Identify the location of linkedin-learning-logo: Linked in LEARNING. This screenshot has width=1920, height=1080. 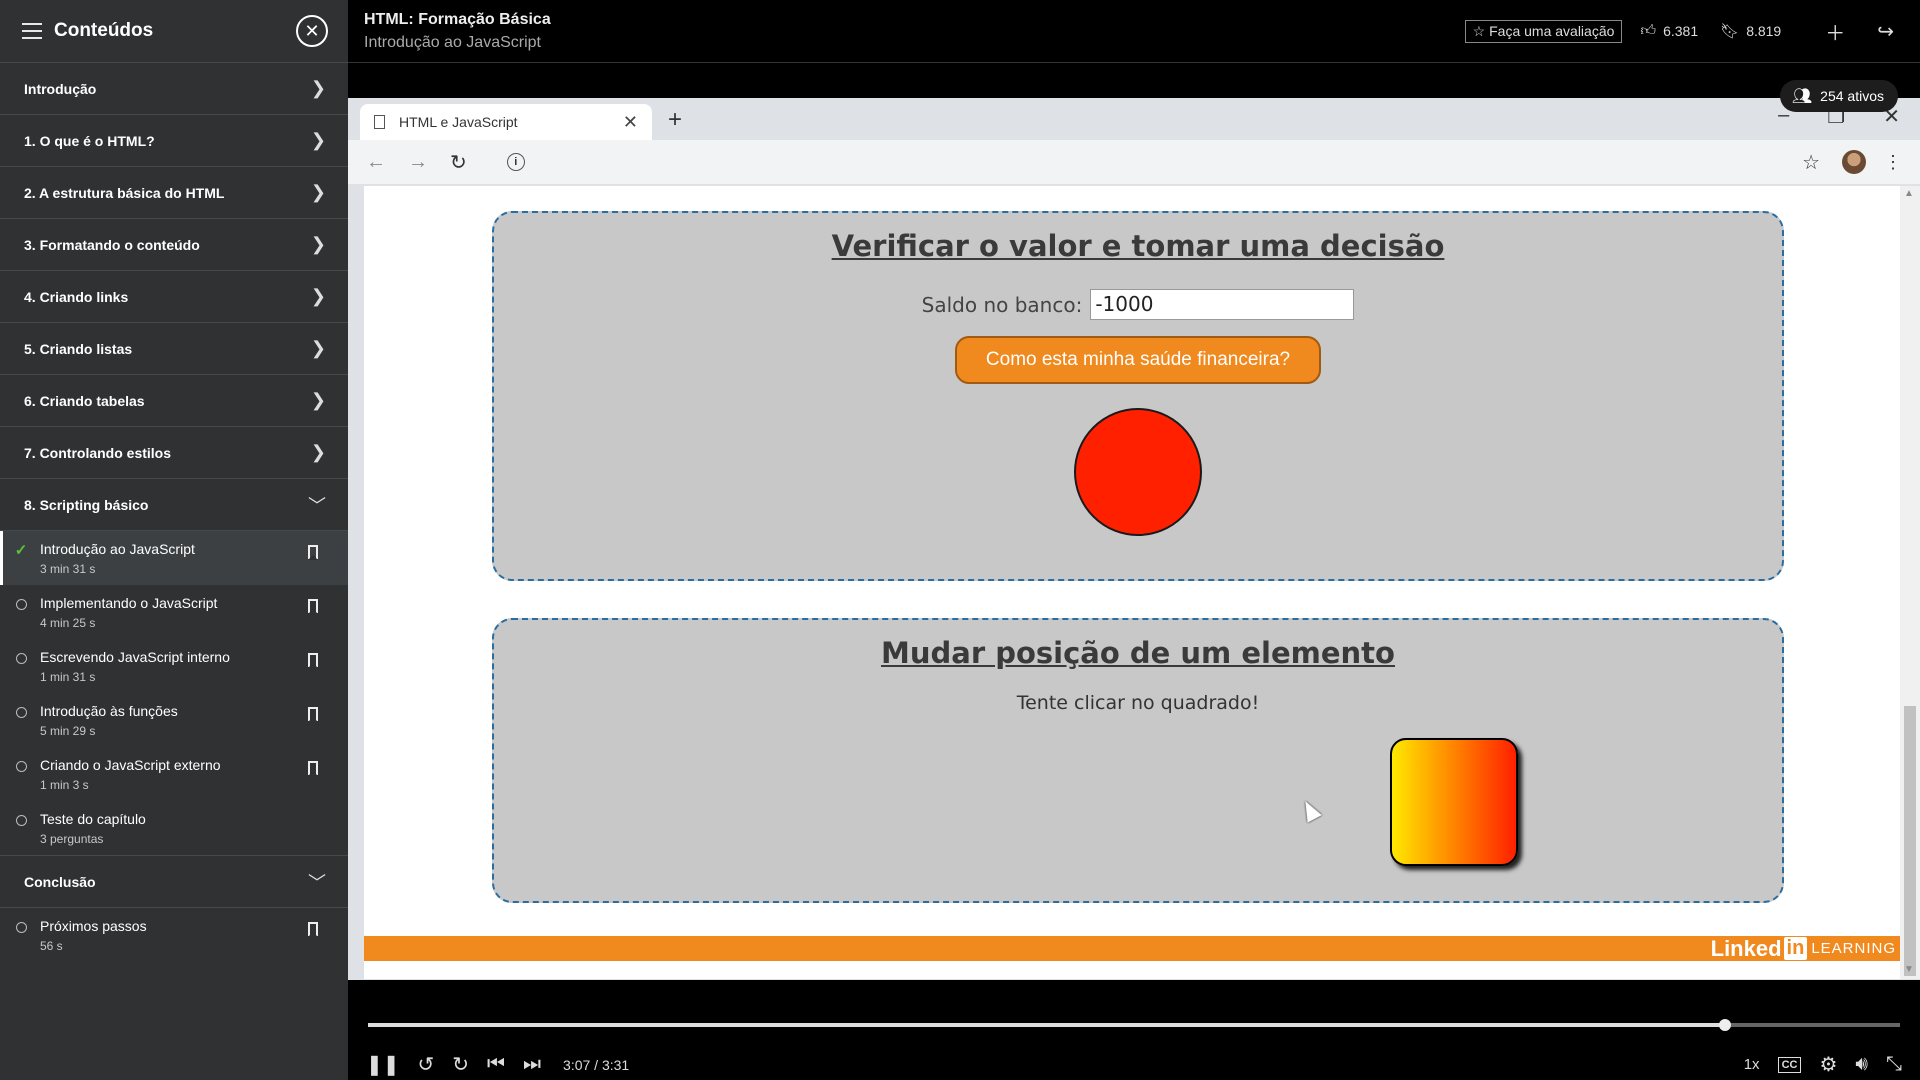
(1803, 948).